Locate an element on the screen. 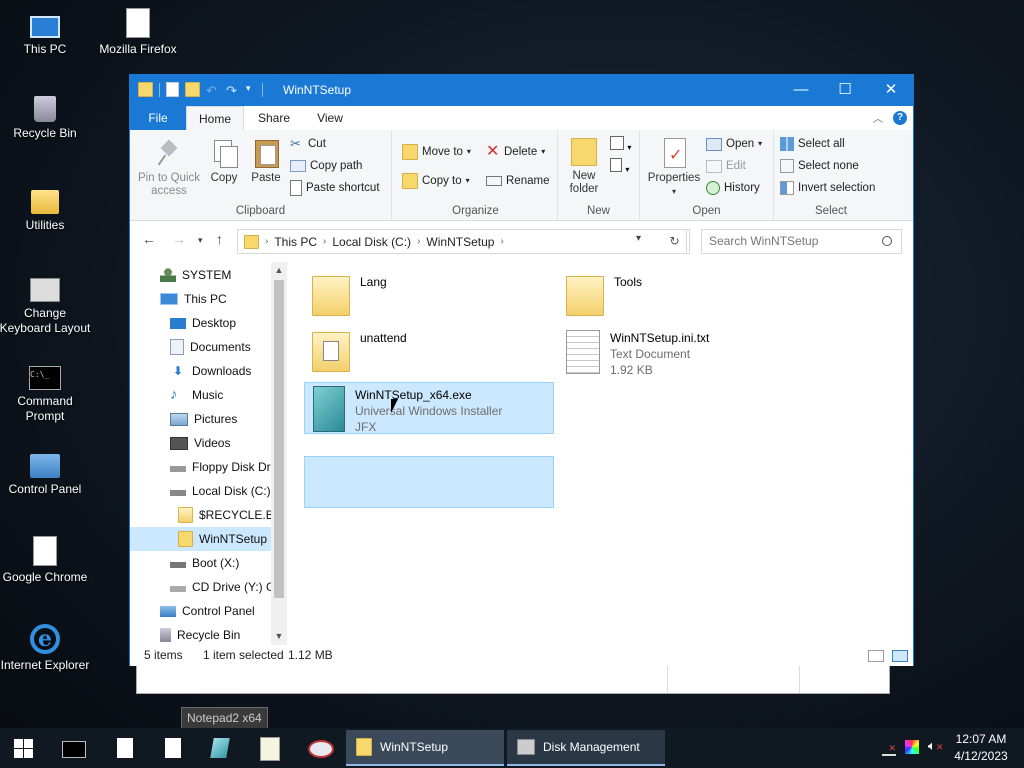 This screenshot has height=768, width=1024. copy-path-button: Copy path is located at coordinates (326, 166).